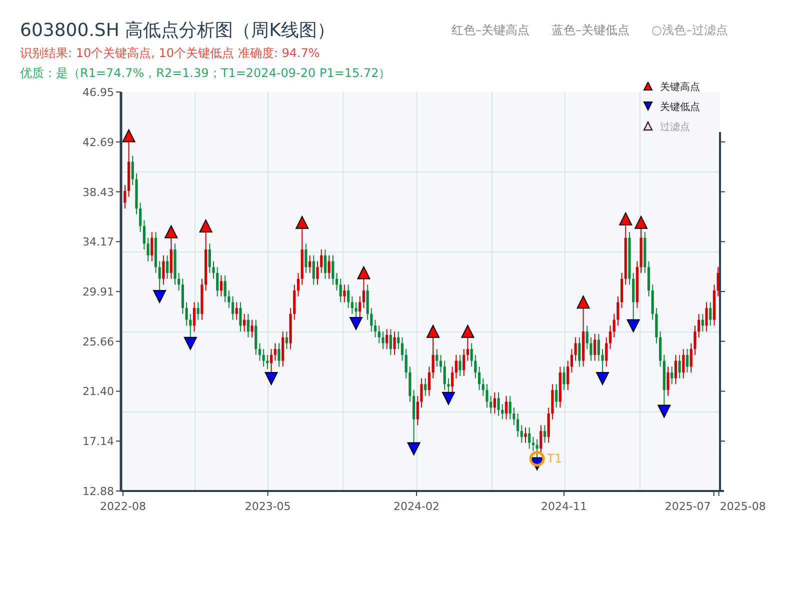 This screenshot has width=800, height=600. Describe the element at coordinates (177, 30) in the screenshot. I see `chart-title: 603800.SH 高低点分析图（周K线图）` at that location.